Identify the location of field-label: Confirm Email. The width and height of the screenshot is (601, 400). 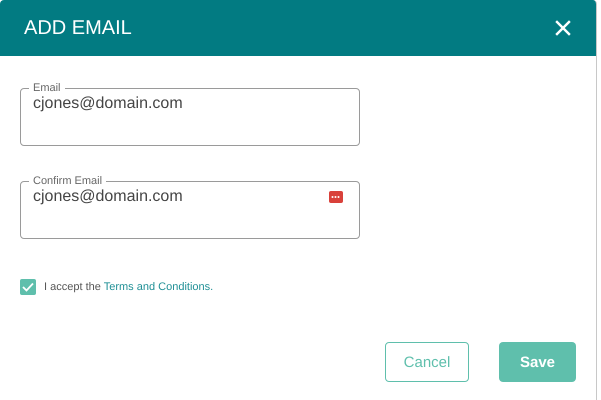
(68, 181).